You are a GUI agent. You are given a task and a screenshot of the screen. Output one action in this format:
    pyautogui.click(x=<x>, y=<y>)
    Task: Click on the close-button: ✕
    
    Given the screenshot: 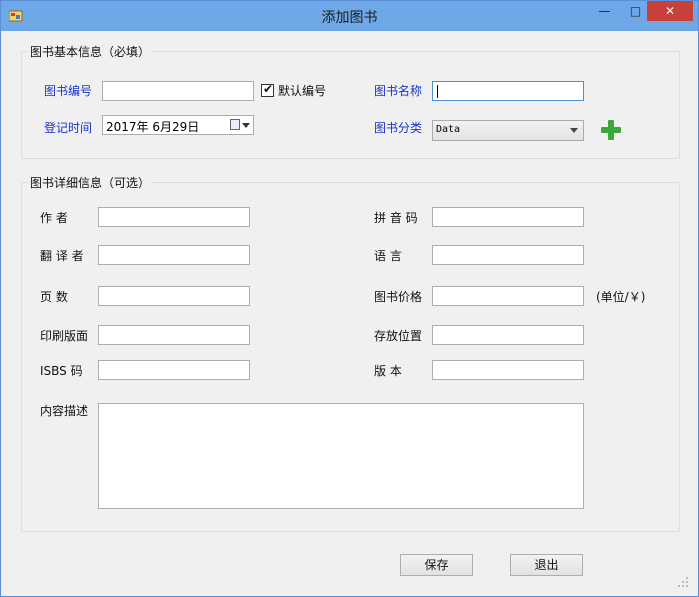 What is the action you would take?
    pyautogui.click(x=670, y=11)
    